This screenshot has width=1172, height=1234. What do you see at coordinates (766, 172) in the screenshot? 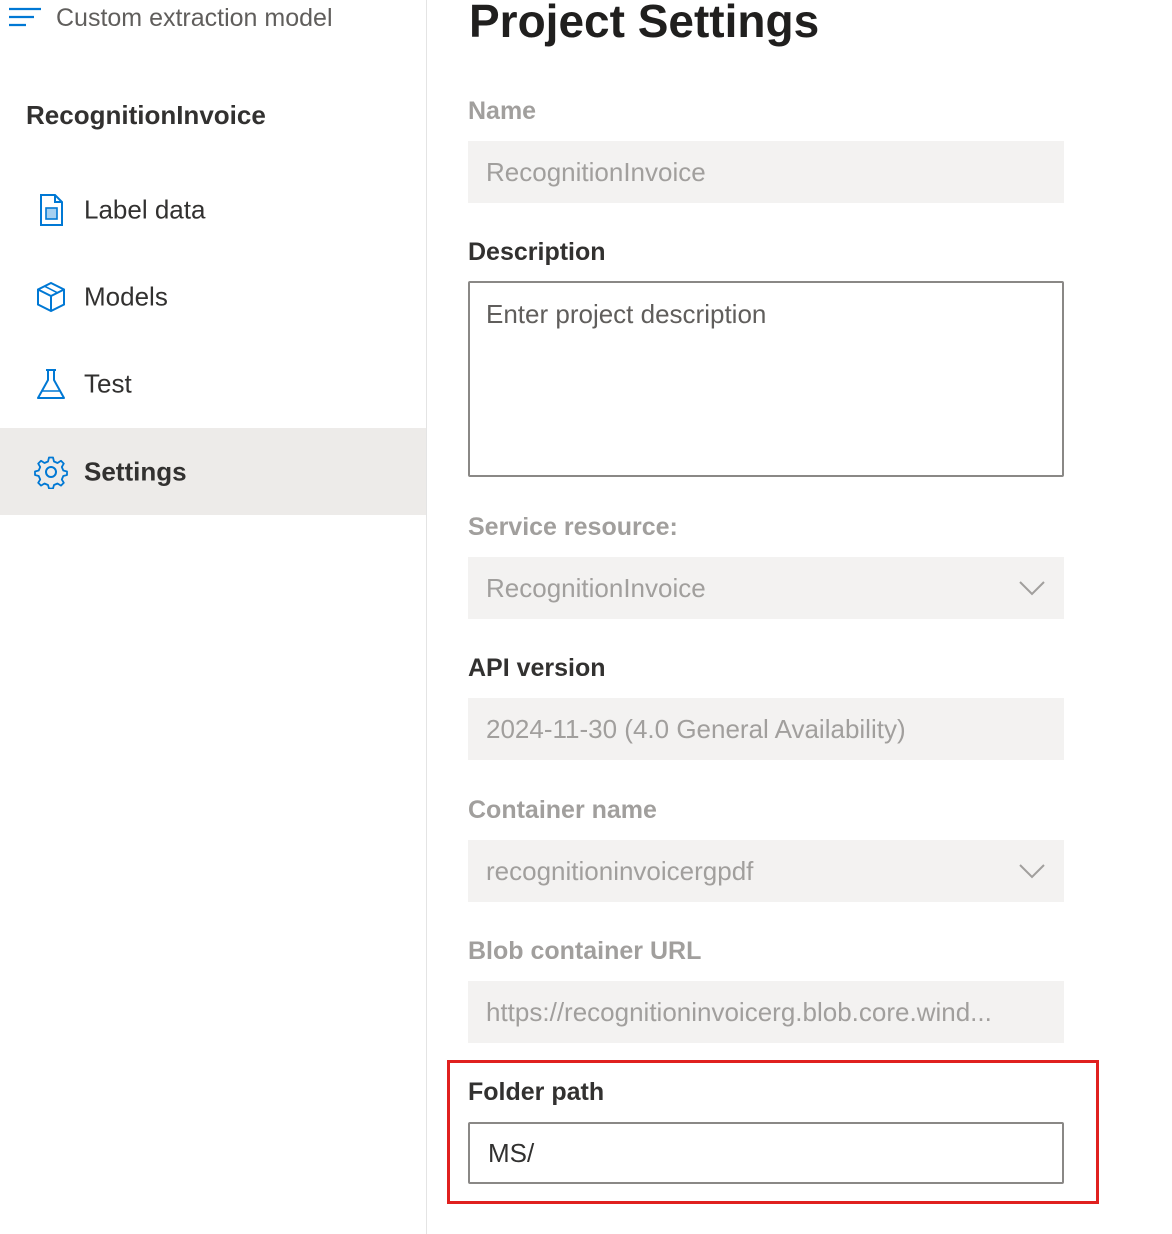
I see `name-field: RecognitionInvoice` at bounding box center [766, 172].